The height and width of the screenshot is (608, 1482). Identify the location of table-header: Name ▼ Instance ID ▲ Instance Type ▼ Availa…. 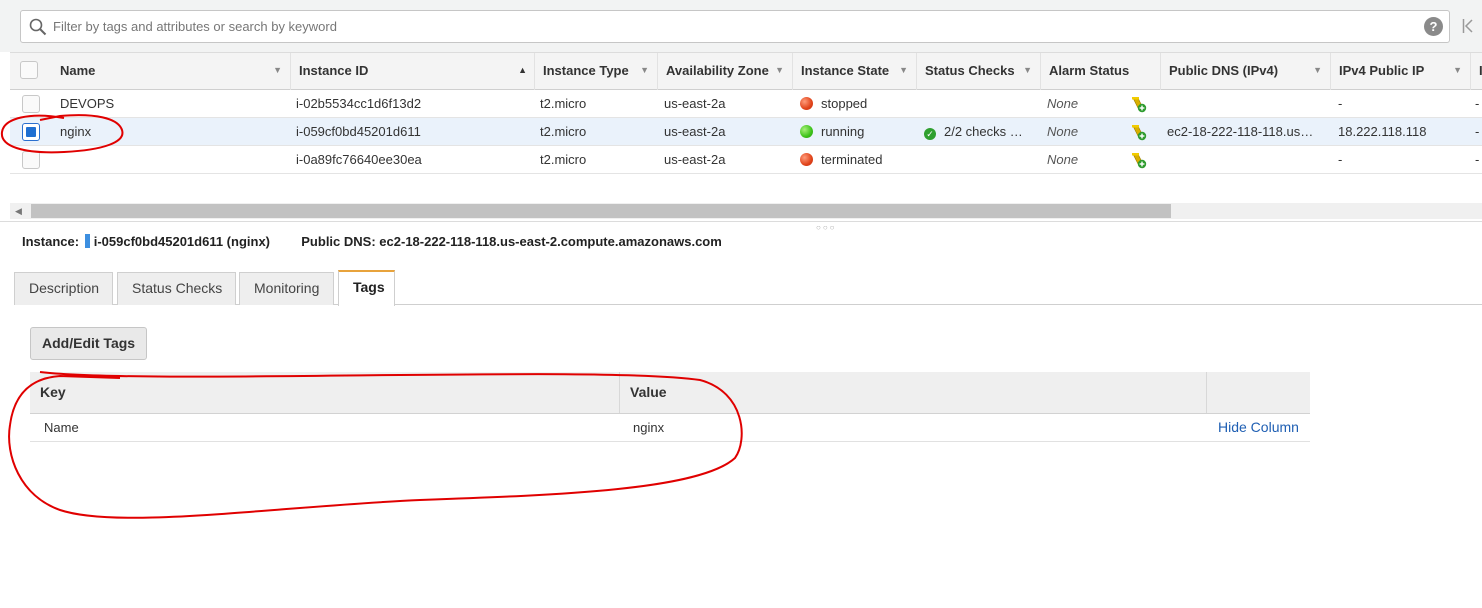
(746, 71).